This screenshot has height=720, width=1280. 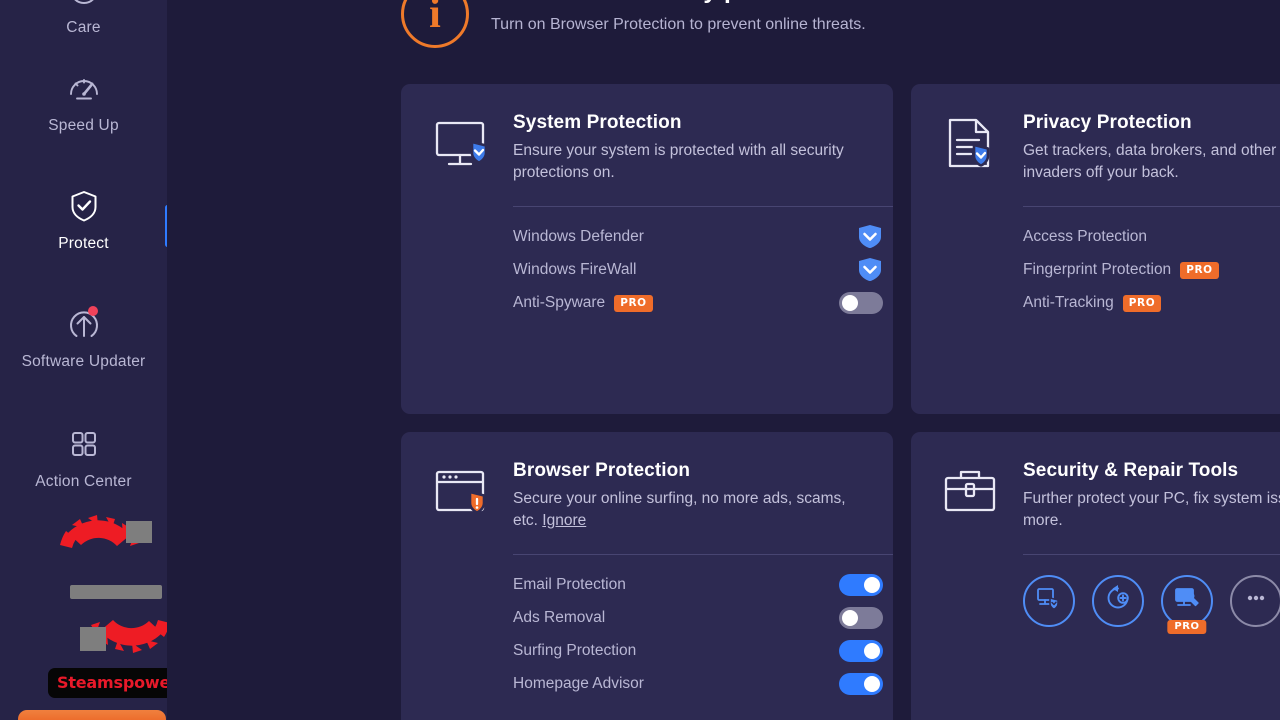 What do you see at coordinates (698, 684) in the screenshot?
I see `feature-row: Homepage Advisor` at bounding box center [698, 684].